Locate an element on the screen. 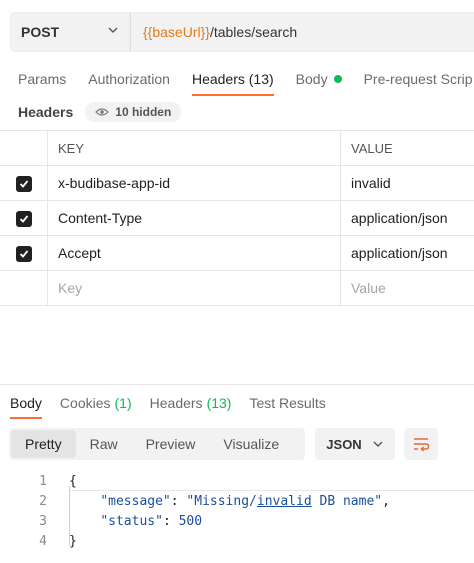 Image resolution: width=474 pixels, height=563 pixels. json-string: "Missing/invalid DB name" is located at coordinates (284, 501).